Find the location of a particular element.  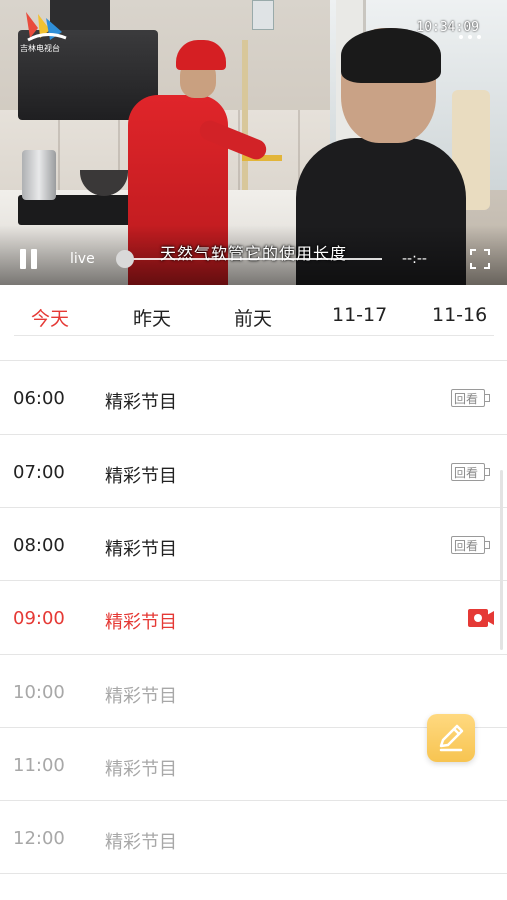

live-label: live is located at coordinates (82, 259).